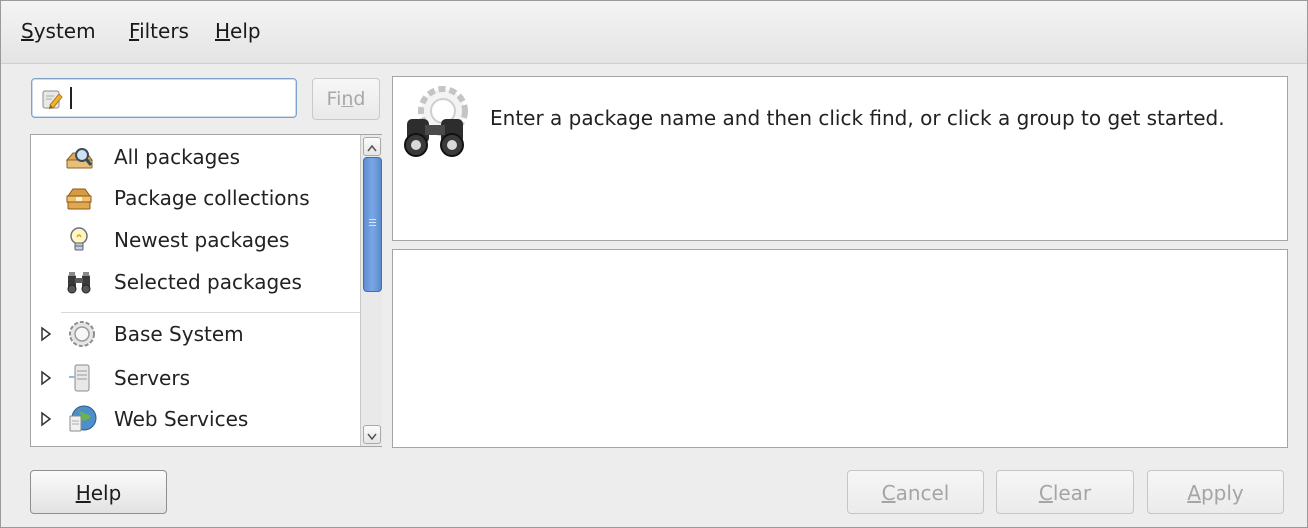 The image size is (1308, 528). What do you see at coordinates (181, 419) in the screenshot?
I see `group-label: Web Services` at bounding box center [181, 419].